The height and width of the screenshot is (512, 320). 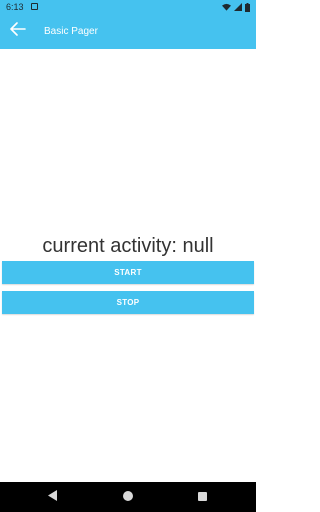 I want to click on stop-button: STOP, so click(x=128, y=302).